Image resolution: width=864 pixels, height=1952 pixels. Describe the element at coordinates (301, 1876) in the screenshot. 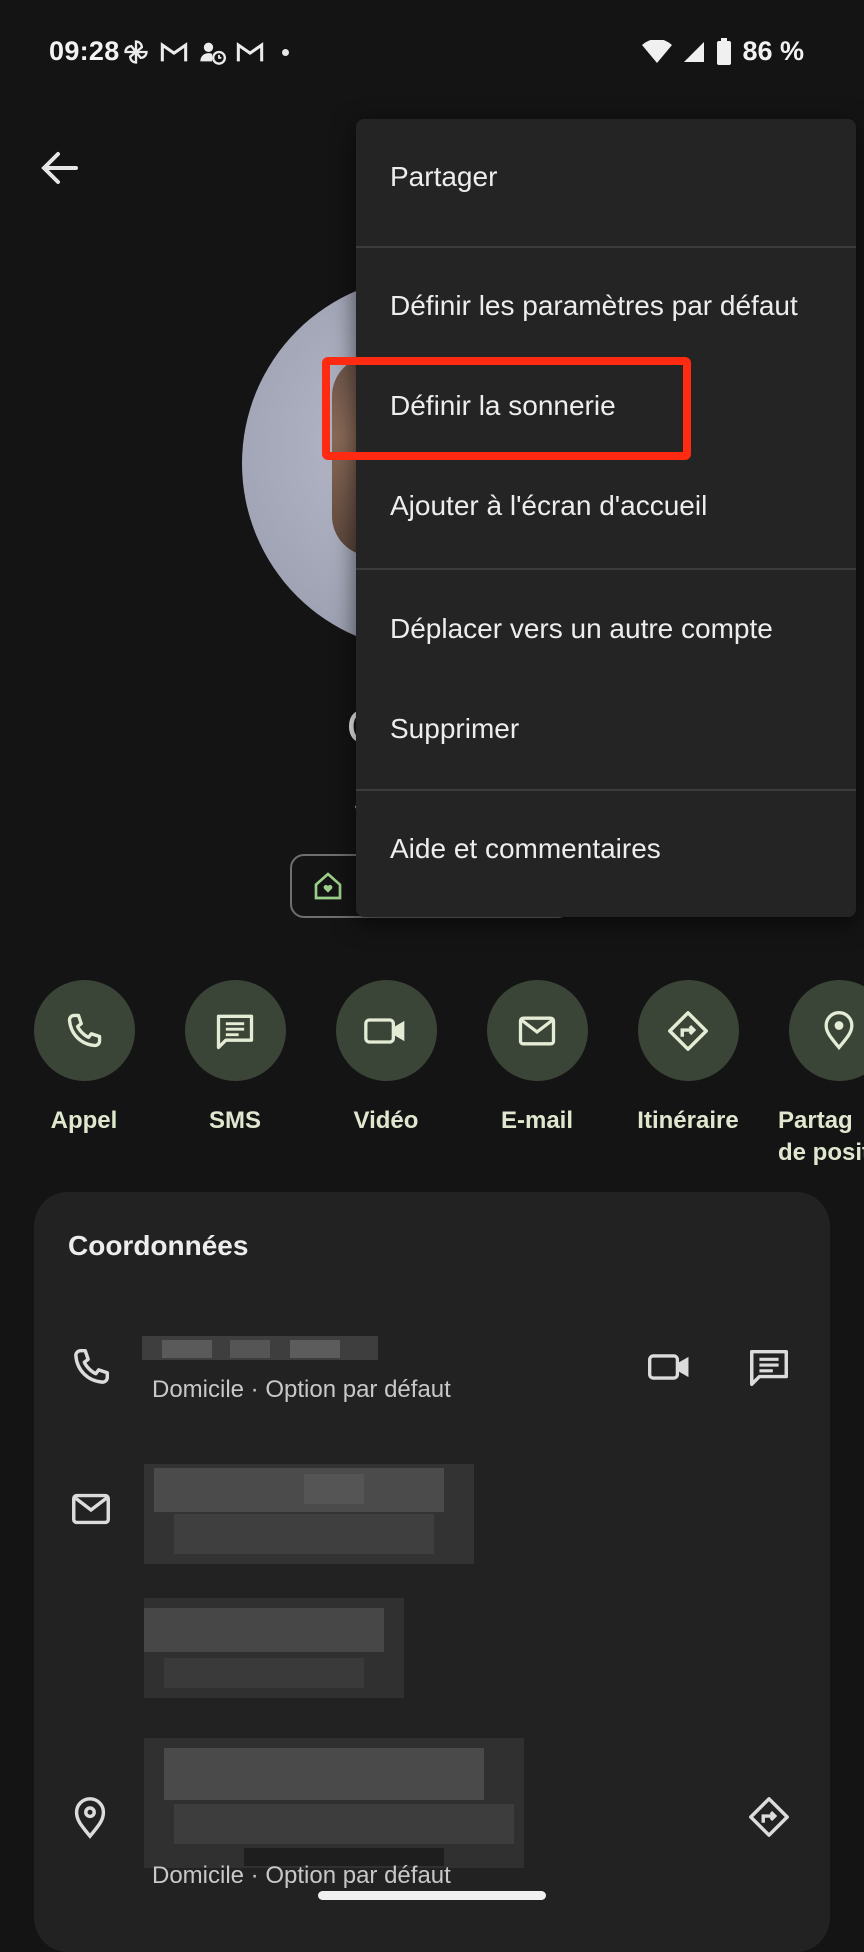

I see `address-caption: Domicile · Option par défaut` at that location.